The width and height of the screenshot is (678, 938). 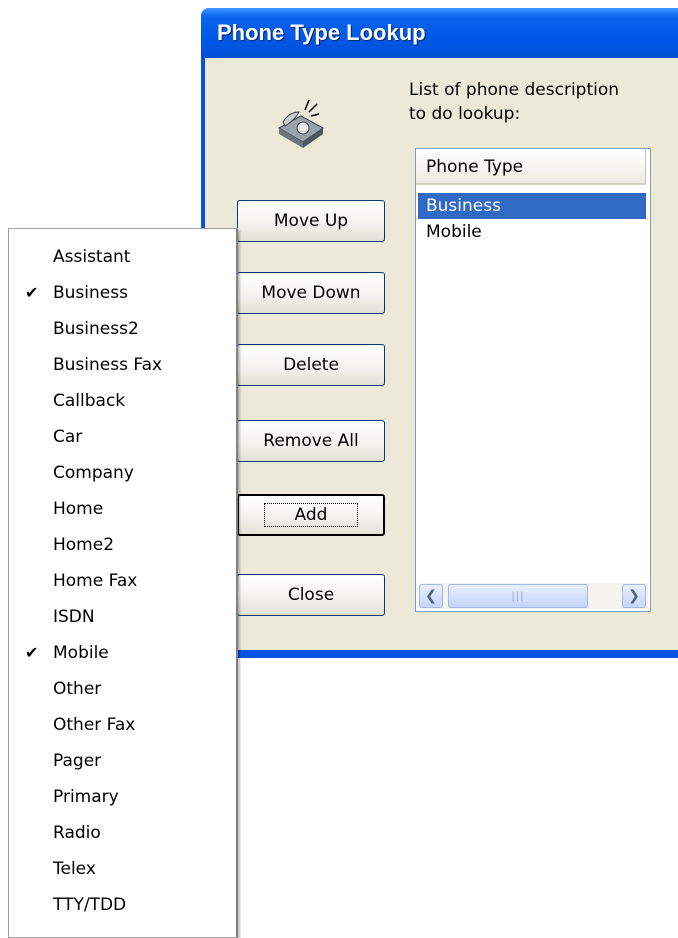 I want to click on grip-icon: |||, so click(x=518, y=596).